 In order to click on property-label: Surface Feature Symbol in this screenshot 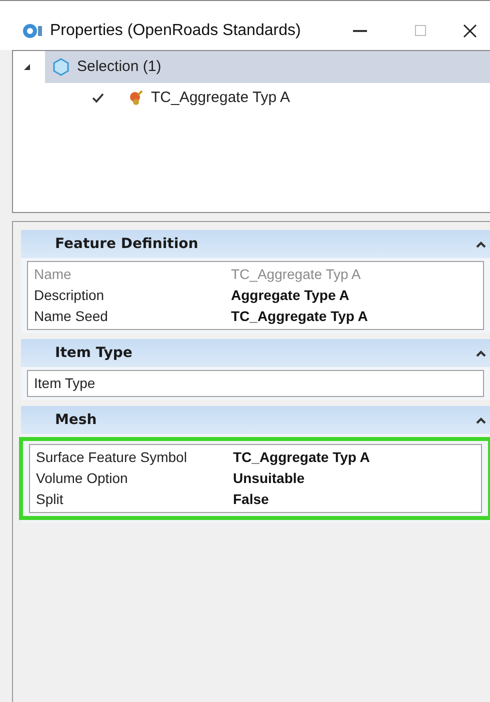, I will do `click(111, 457)`.